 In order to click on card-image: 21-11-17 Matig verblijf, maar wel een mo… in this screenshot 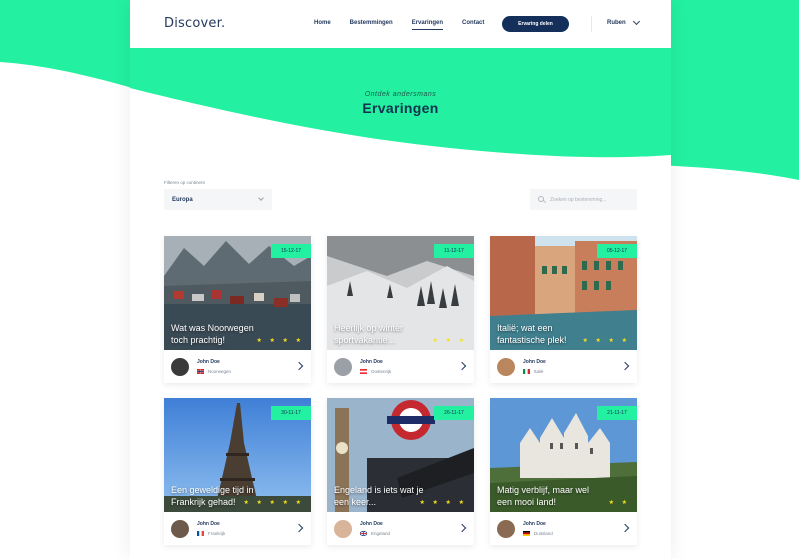, I will do `click(563, 455)`.